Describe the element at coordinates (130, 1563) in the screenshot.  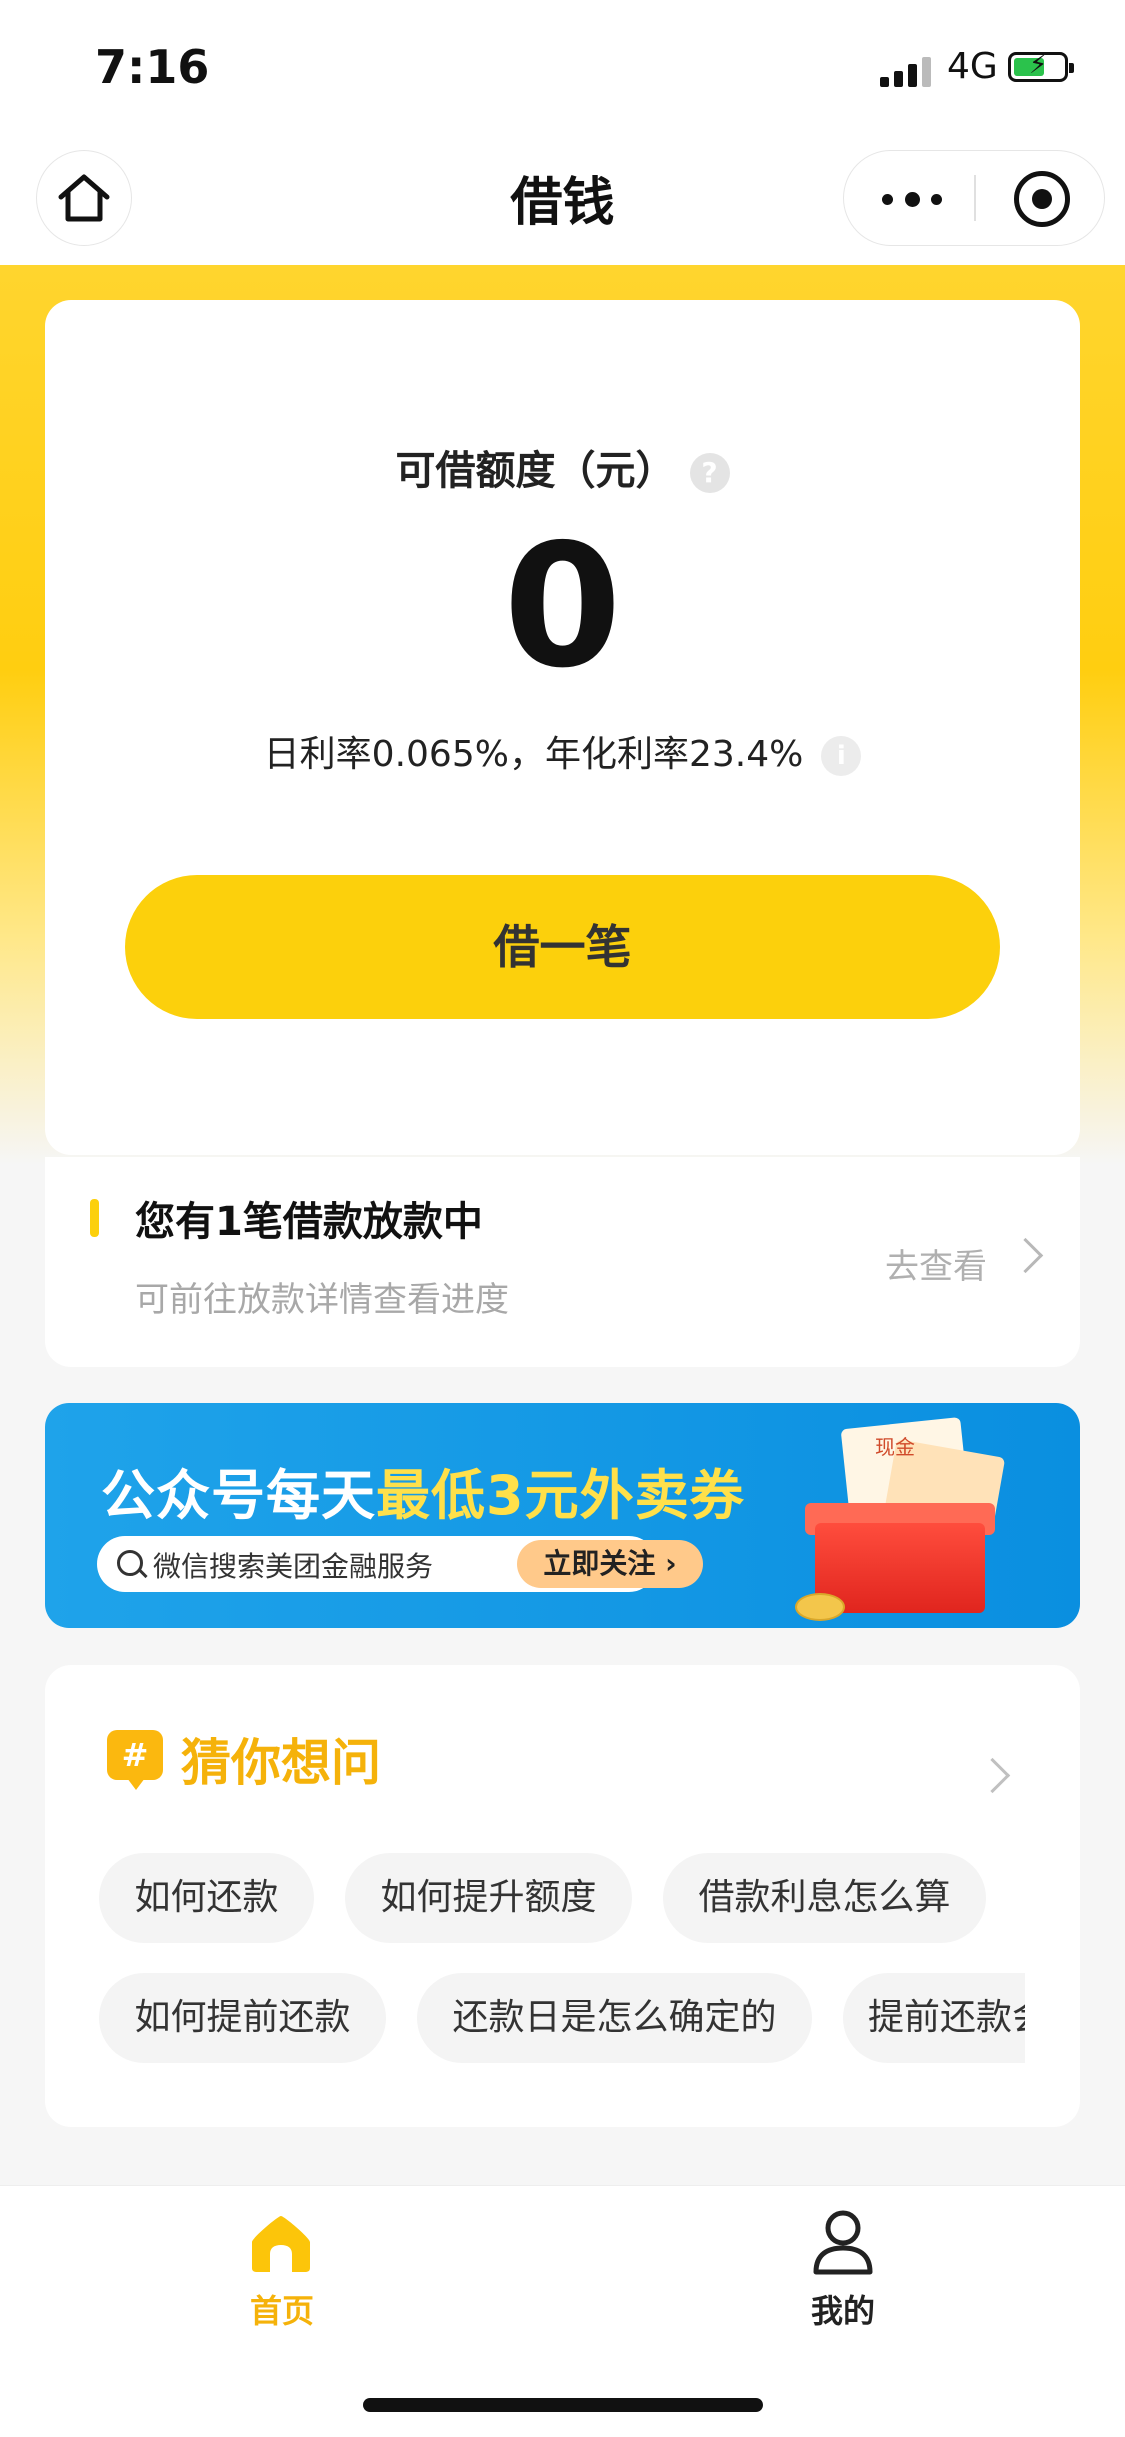
I see `search-icon` at that location.